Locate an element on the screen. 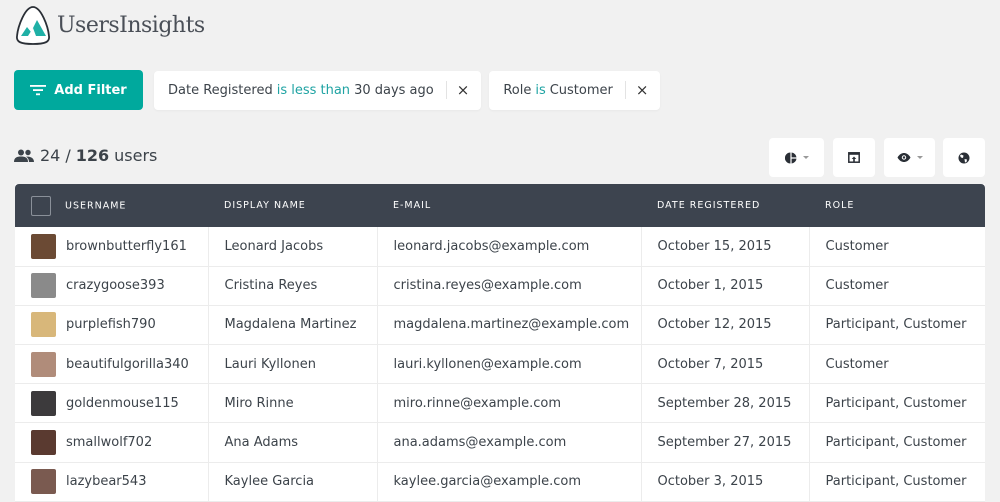  map-view-button is located at coordinates (964, 157).